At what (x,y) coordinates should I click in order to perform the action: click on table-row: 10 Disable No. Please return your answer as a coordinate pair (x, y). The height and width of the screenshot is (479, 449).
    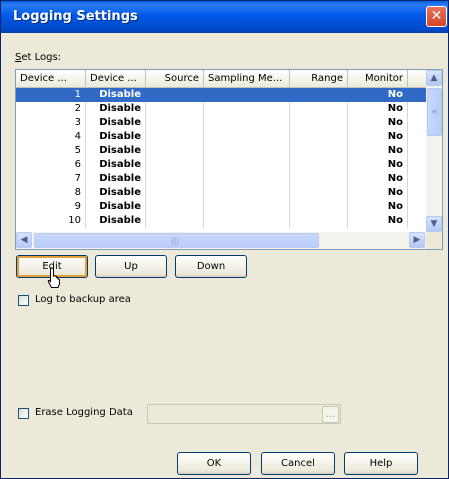
    Looking at the image, I should click on (221, 221).